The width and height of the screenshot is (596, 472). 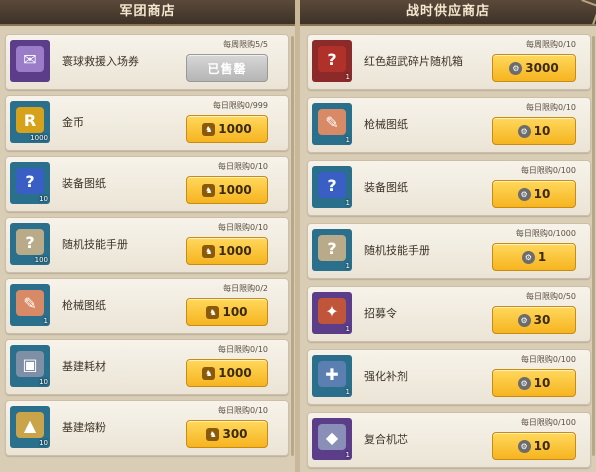 I want to click on item-glyph: ▲, so click(x=30, y=425).